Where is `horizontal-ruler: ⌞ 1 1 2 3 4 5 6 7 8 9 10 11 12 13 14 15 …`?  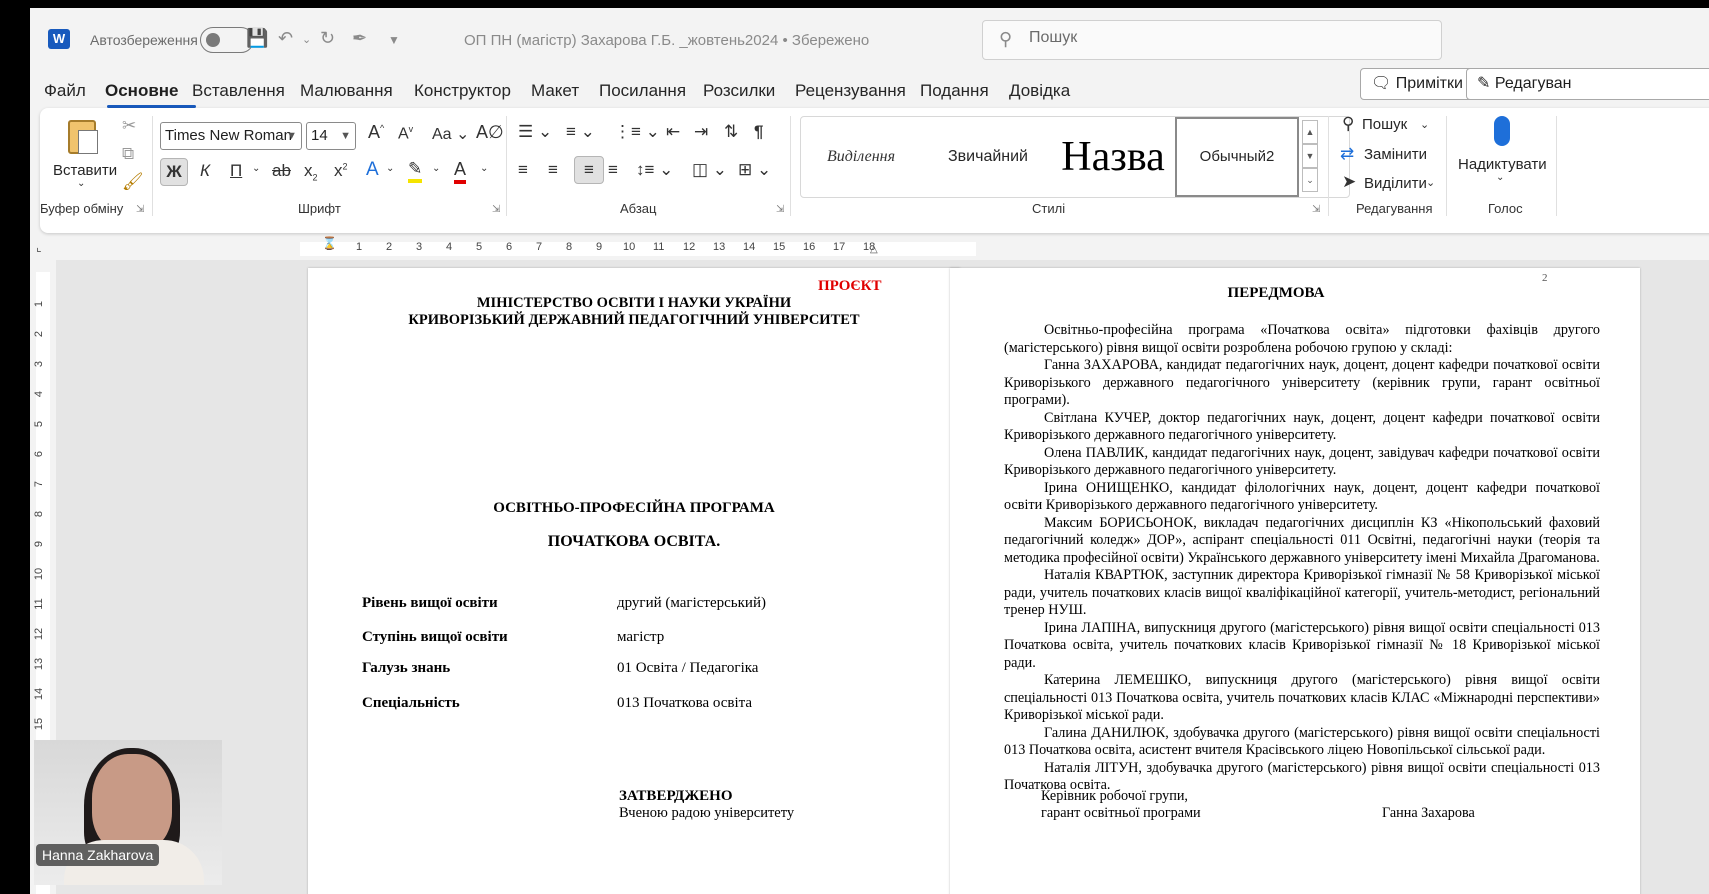
horizontal-ruler: ⌞ 1 1 2 3 4 5 6 7 8 9 10 11 12 13 14 15 … is located at coordinates (869, 248).